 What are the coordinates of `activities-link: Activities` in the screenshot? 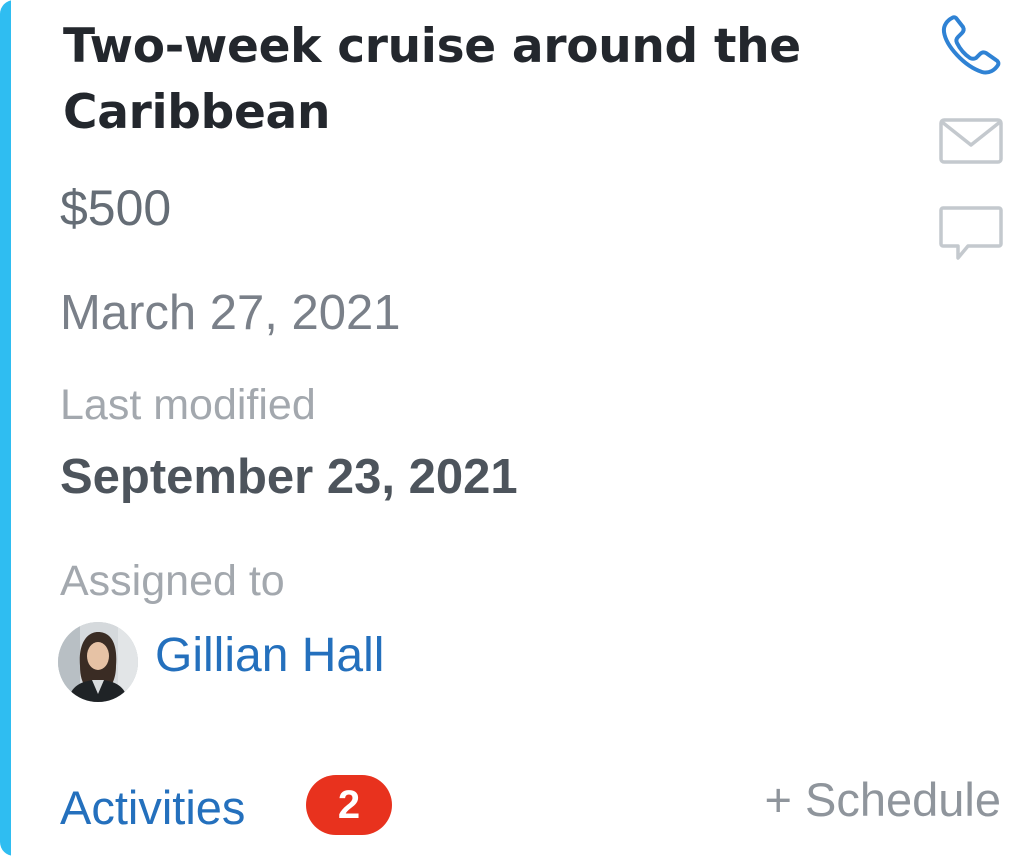 It's located at (152, 808).